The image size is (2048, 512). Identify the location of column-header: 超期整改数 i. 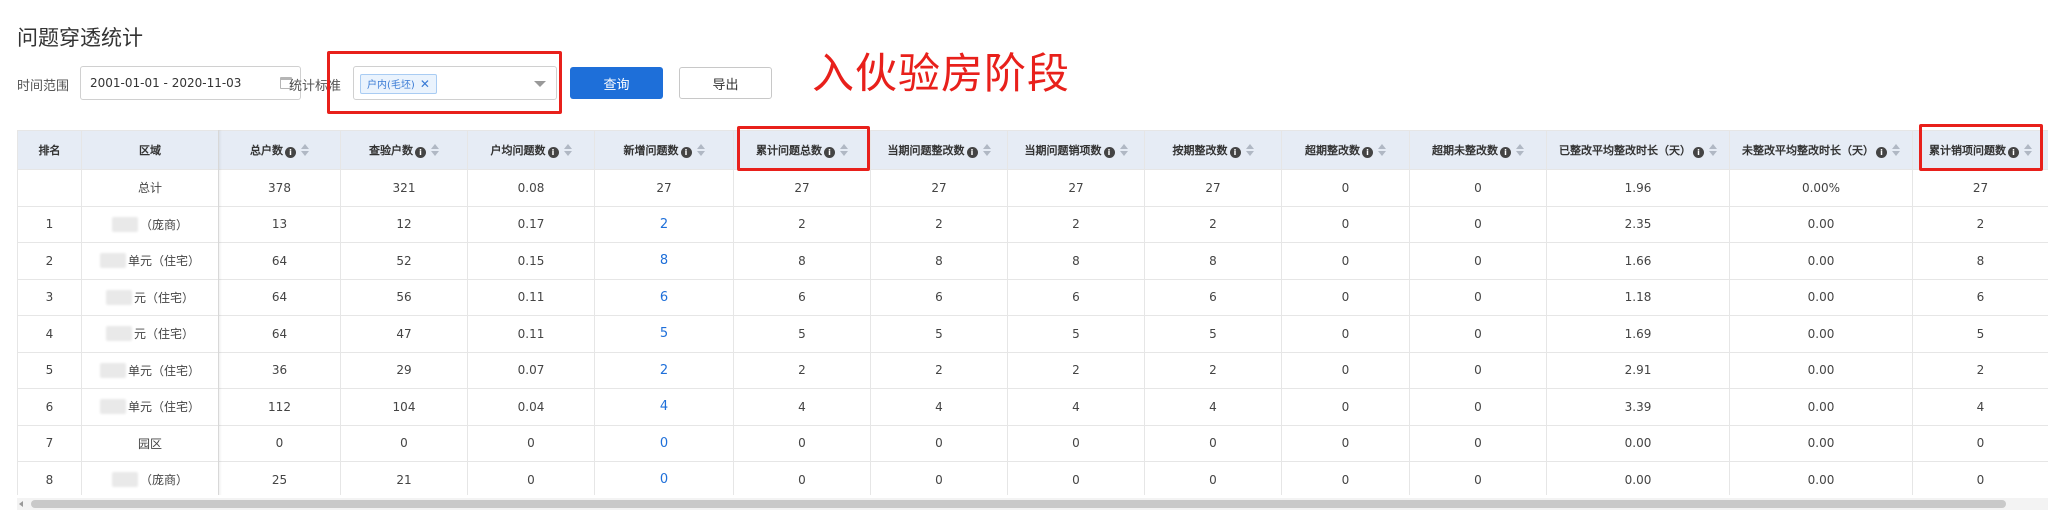
(1345, 150).